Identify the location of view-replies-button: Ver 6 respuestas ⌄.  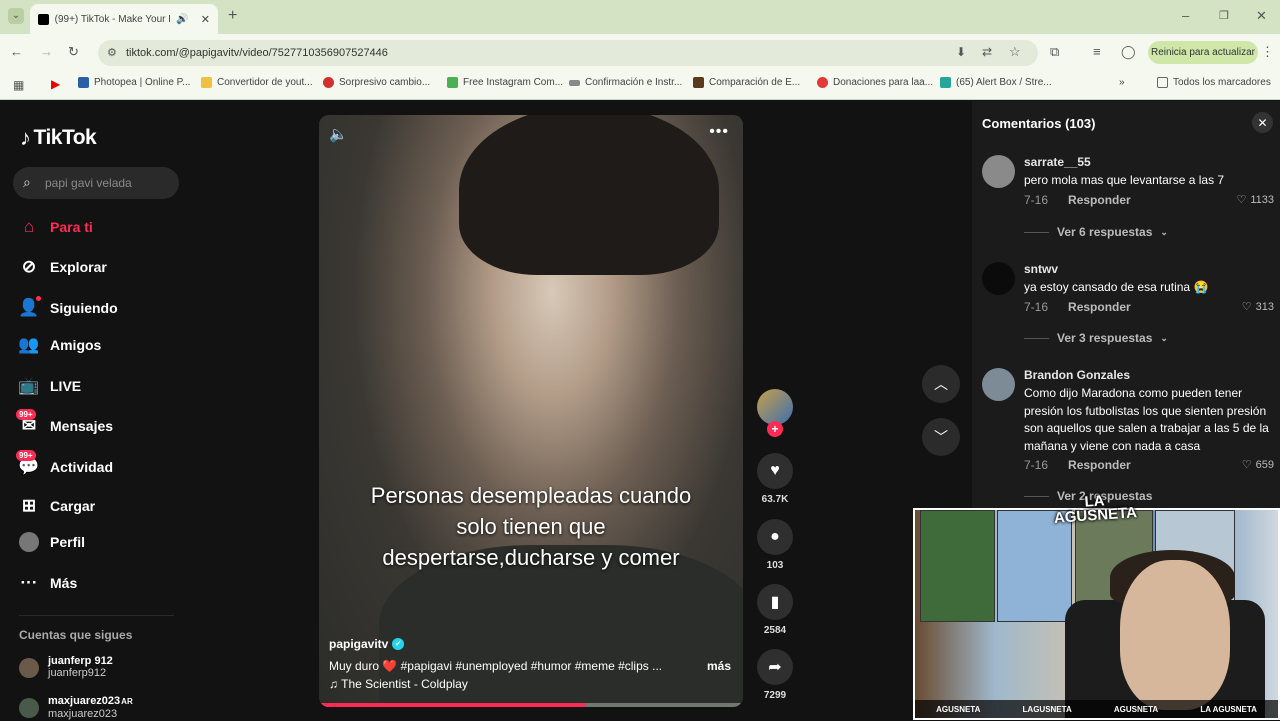
(1096, 232).